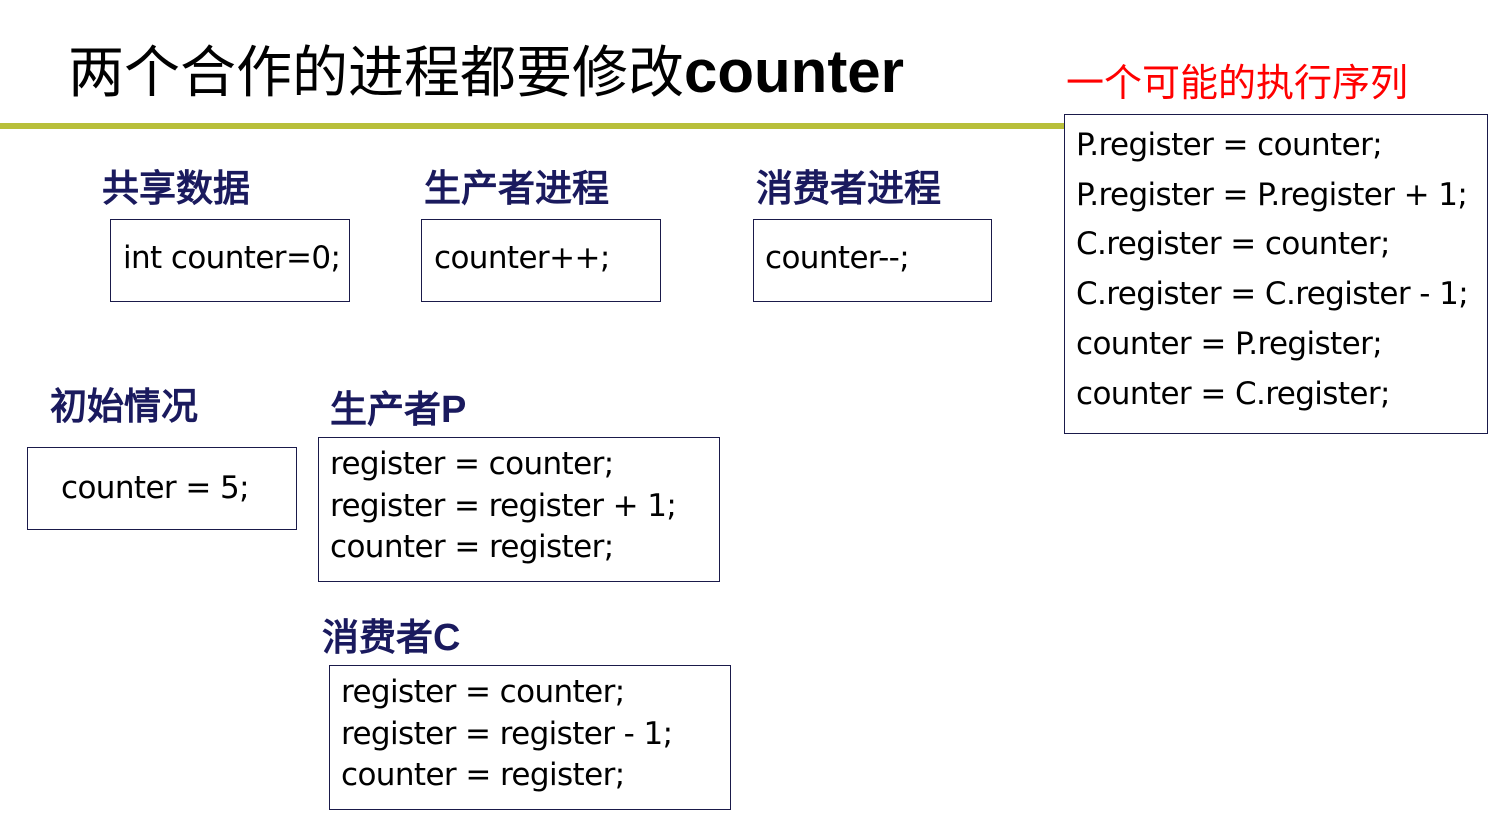 The width and height of the screenshot is (1502, 824). I want to click on producer-p-label-latin: P, so click(454, 410).